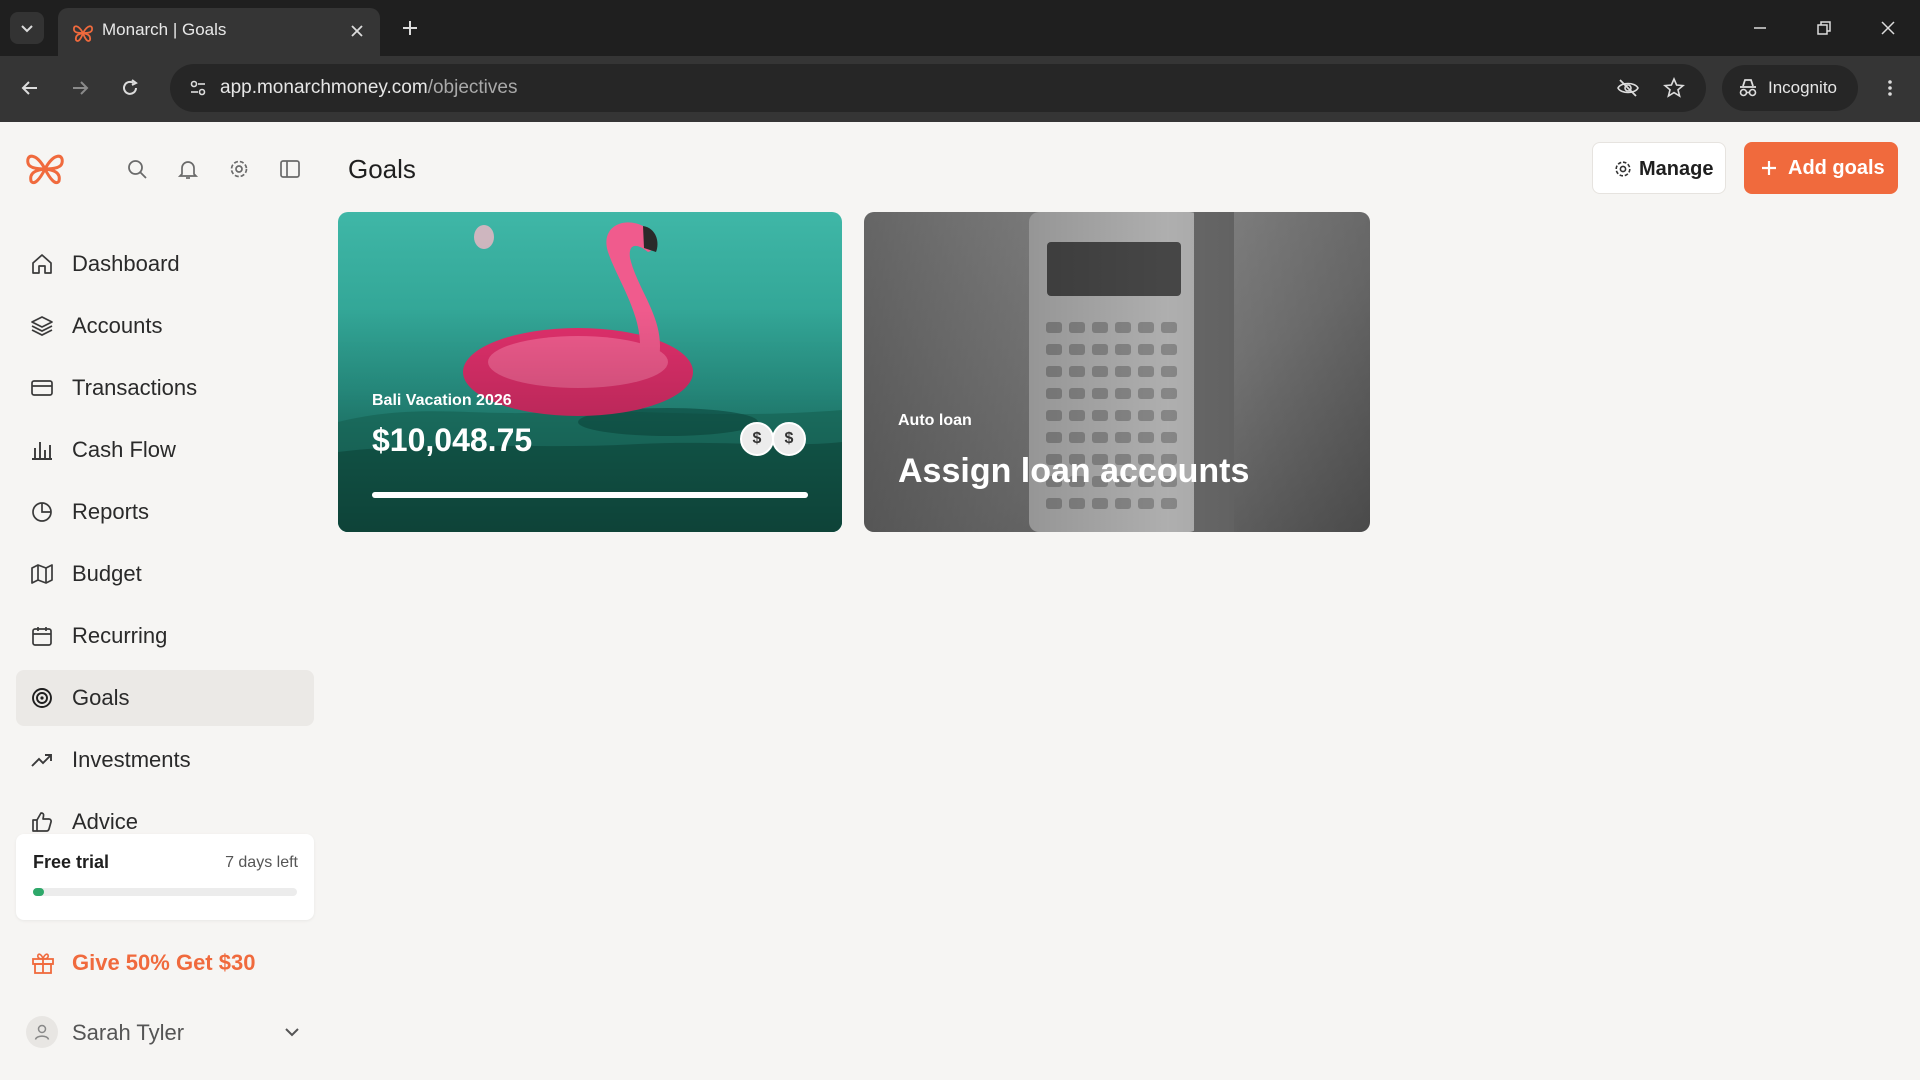 The image size is (1920, 1080). Describe the element at coordinates (165, 698) in the screenshot. I see `sidebar-item-goals: Goals` at that location.